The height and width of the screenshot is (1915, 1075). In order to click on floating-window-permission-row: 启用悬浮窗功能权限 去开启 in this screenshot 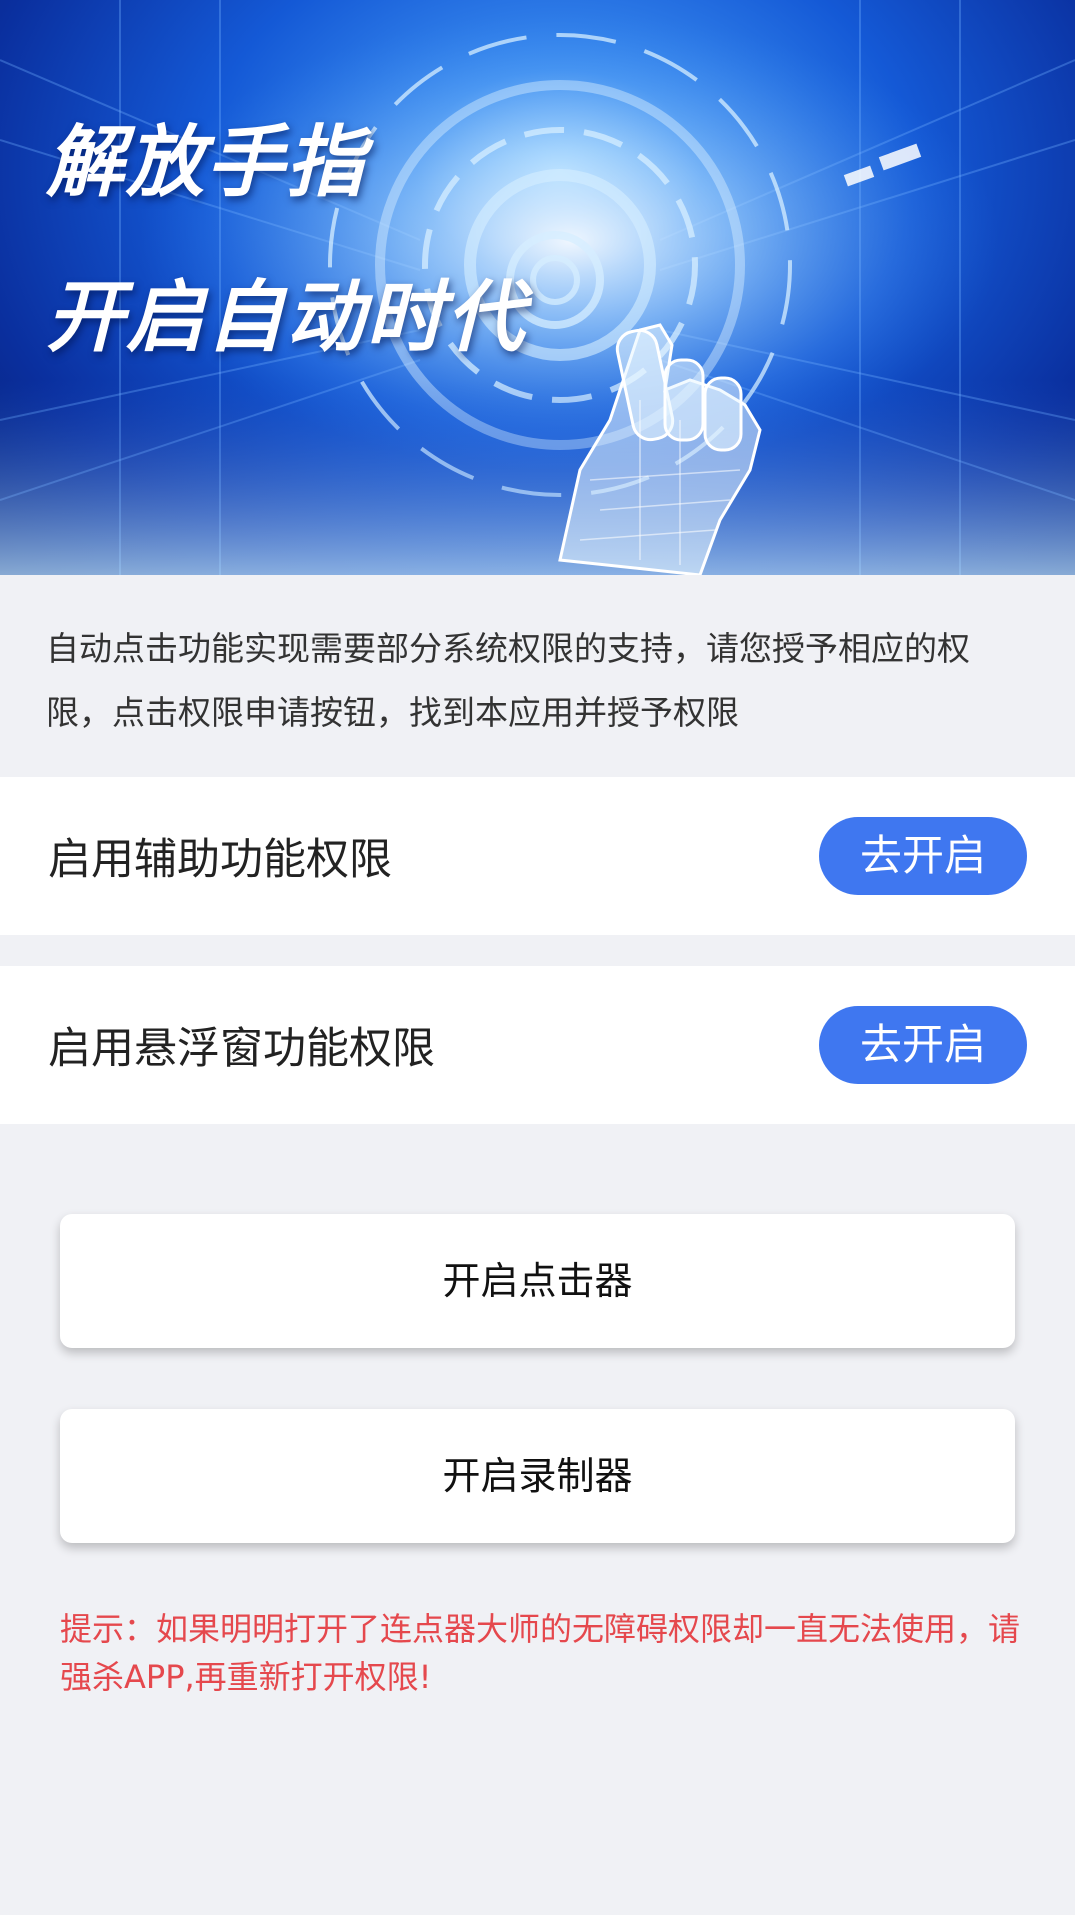, I will do `click(537, 1045)`.